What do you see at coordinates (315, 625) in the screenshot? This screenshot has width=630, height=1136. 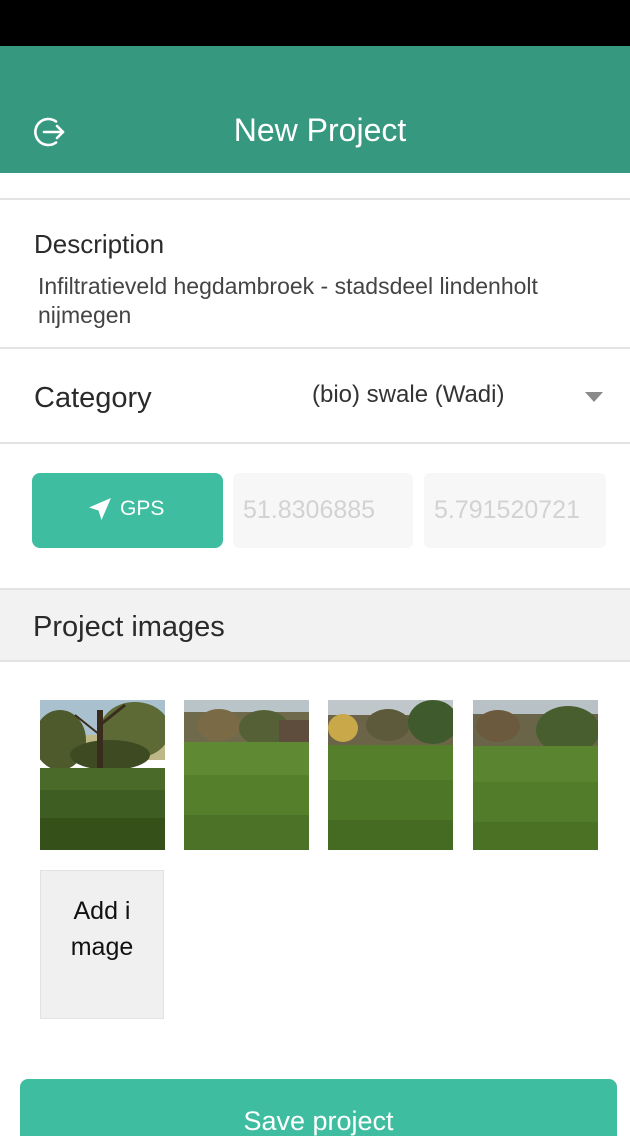 I see `project-images-header: Project images` at bounding box center [315, 625].